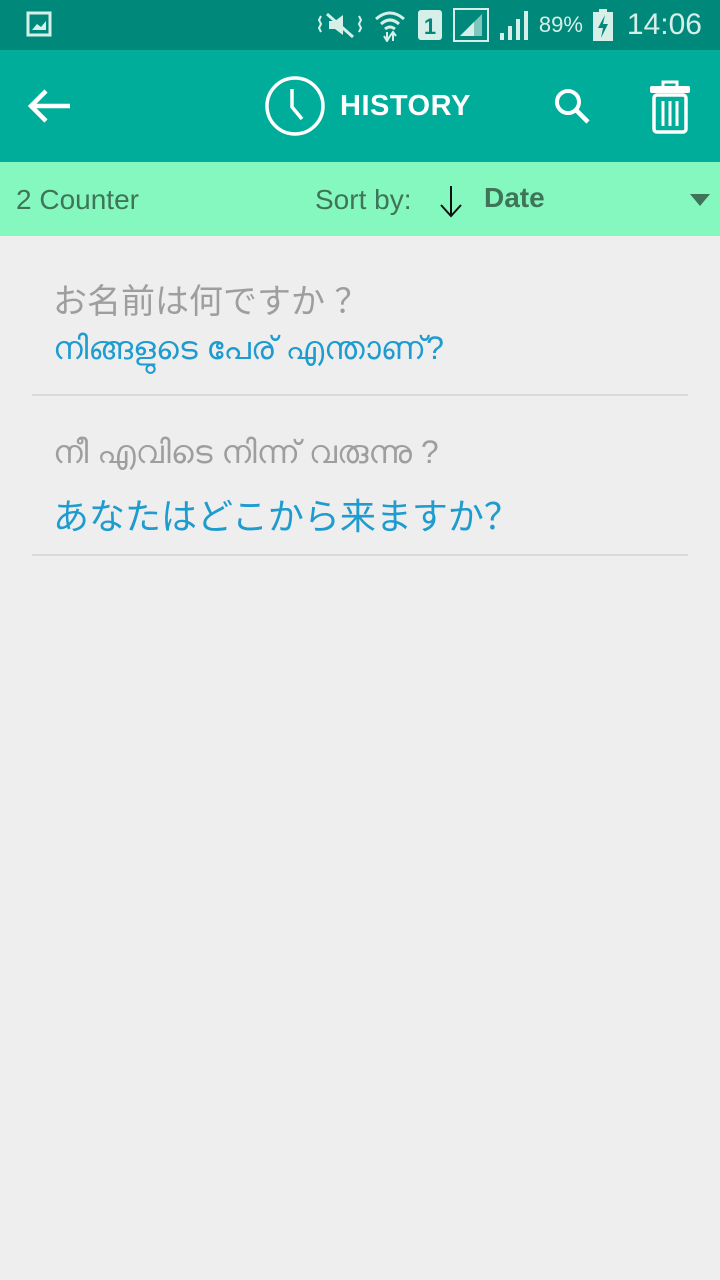 Image resolution: width=720 pixels, height=1280 pixels. What do you see at coordinates (339, 25) in the screenshot?
I see `mute-vibrate-icon` at bounding box center [339, 25].